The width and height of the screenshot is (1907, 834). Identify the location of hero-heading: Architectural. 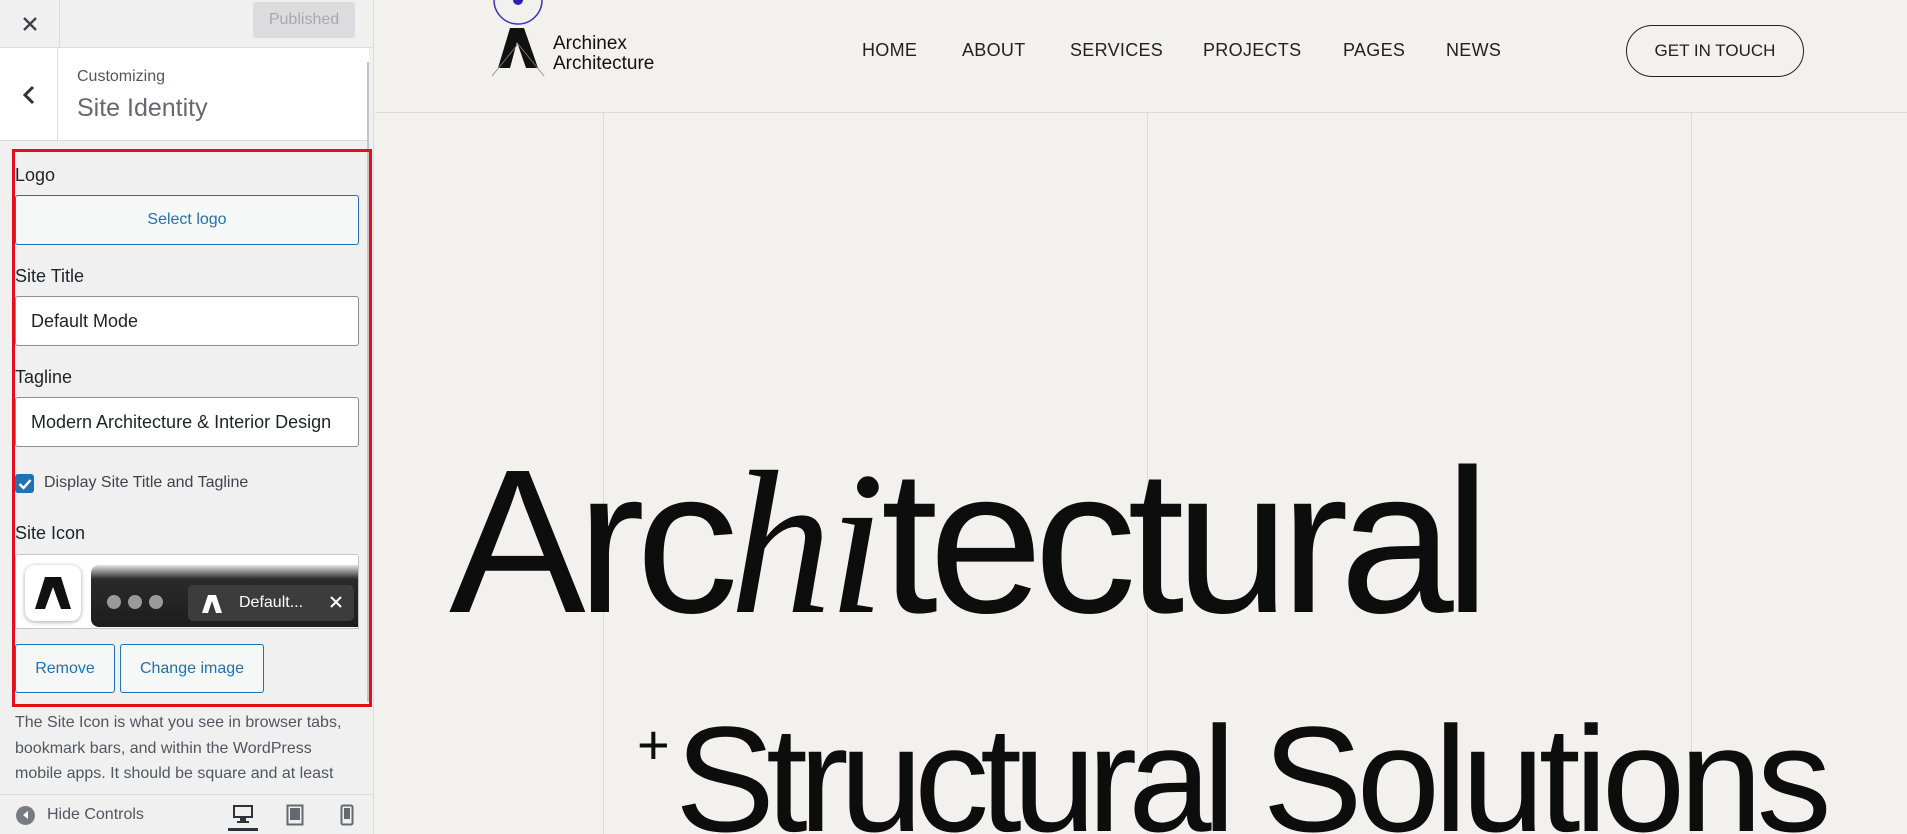
(969, 543).